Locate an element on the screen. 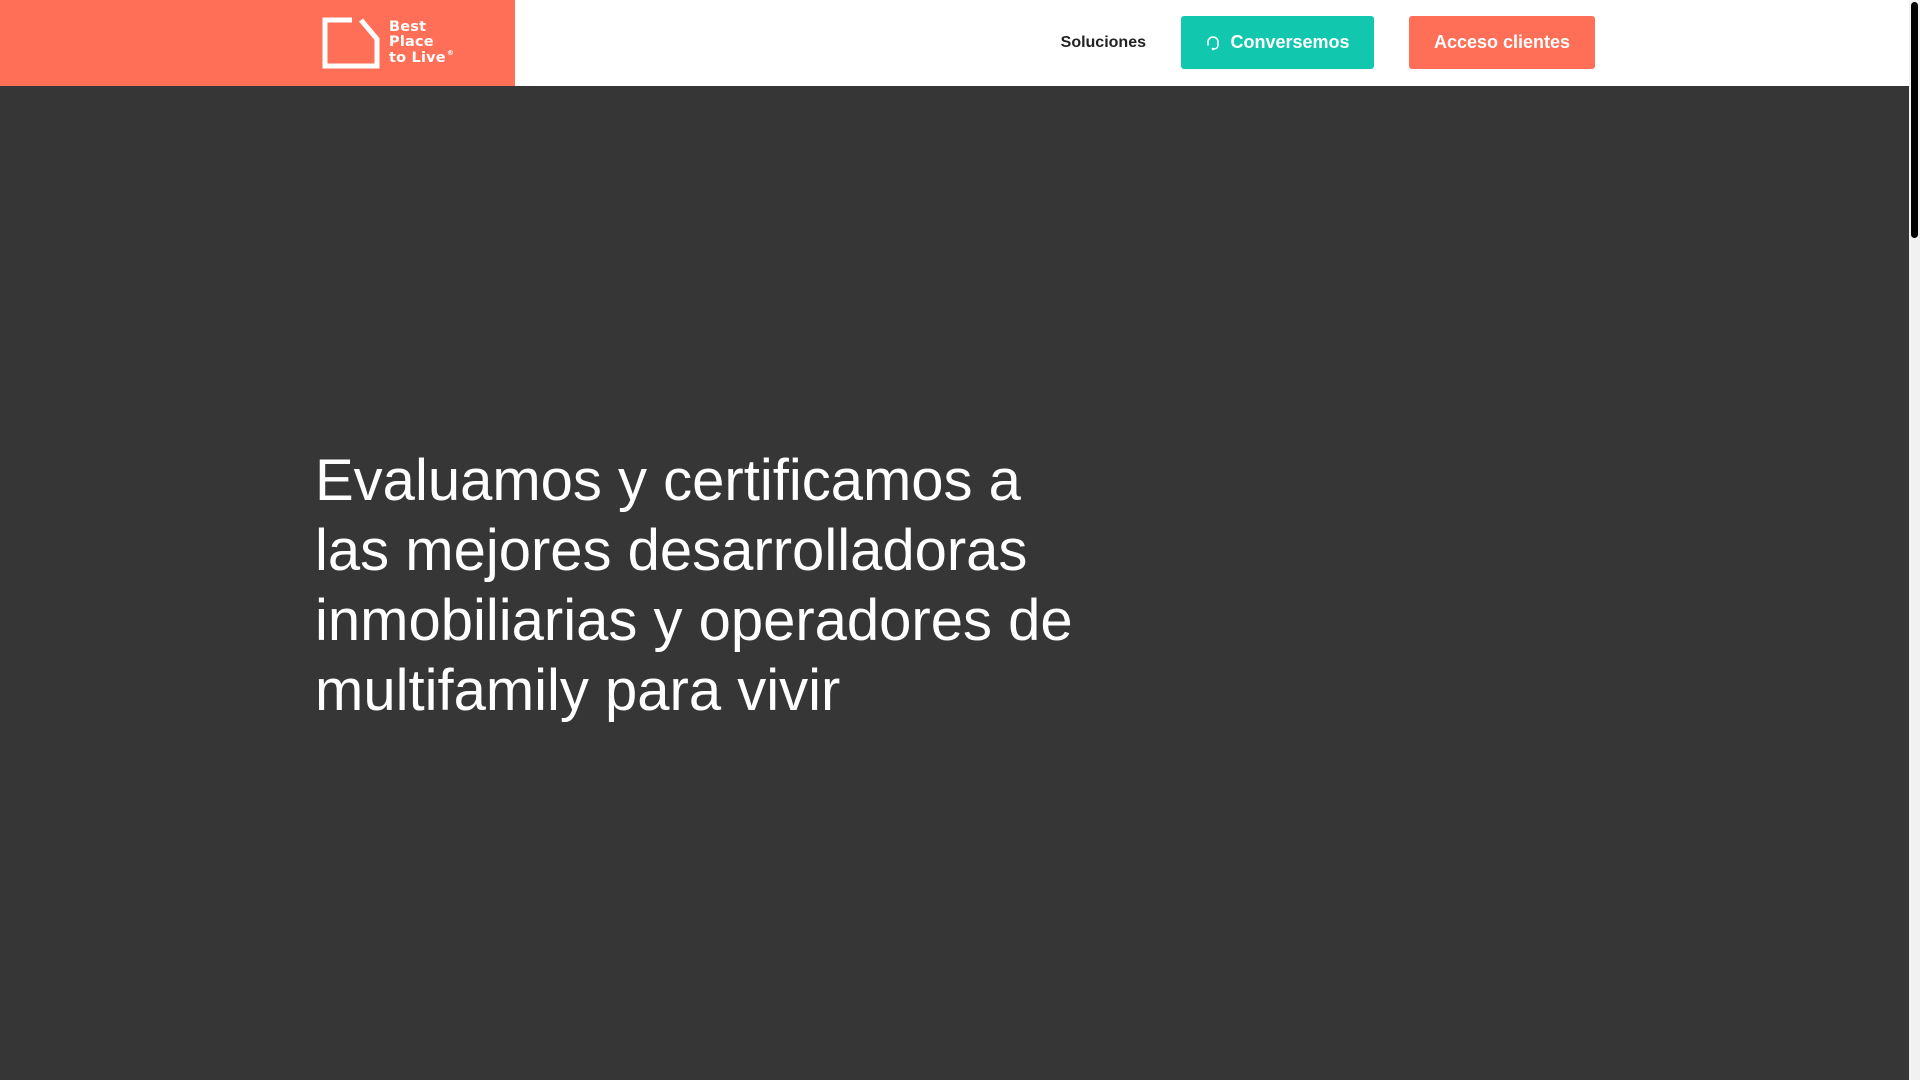 The height and width of the screenshot is (1080, 1920). conversemos-button: Conversemos is located at coordinates (1277, 42).